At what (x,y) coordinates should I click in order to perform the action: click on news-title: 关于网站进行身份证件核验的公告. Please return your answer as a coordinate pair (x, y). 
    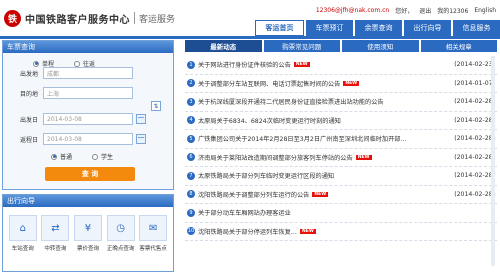
    Looking at the image, I should click on (244, 64).